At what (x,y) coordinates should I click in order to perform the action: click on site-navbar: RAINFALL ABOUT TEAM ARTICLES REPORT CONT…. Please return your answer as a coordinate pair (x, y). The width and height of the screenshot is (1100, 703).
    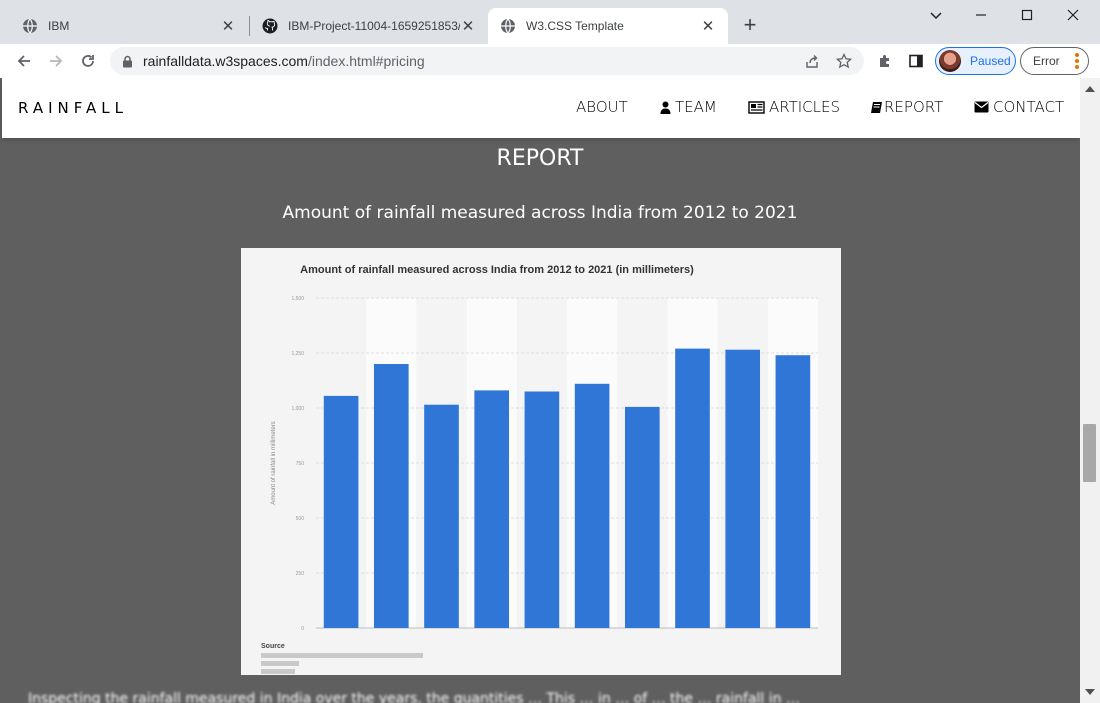
    Looking at the image, I should click on (541, 108).